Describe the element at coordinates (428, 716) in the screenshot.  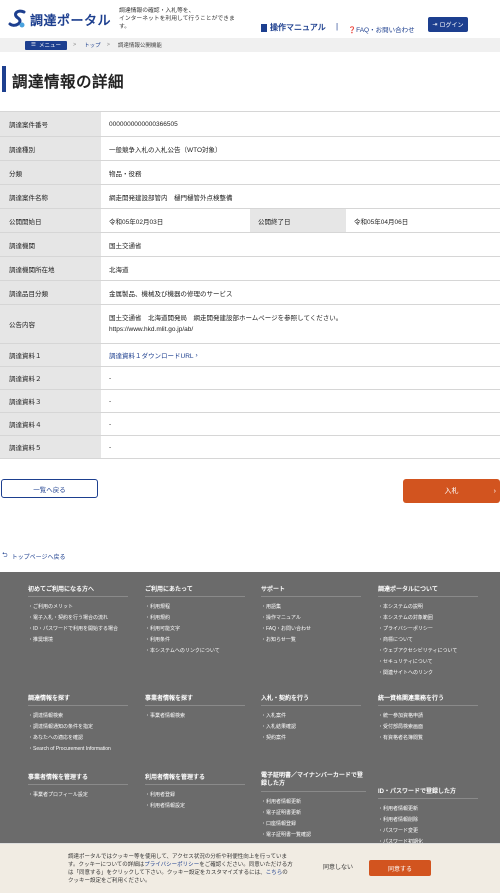
I see `footer-link: 統一参加資格申請` at that location.